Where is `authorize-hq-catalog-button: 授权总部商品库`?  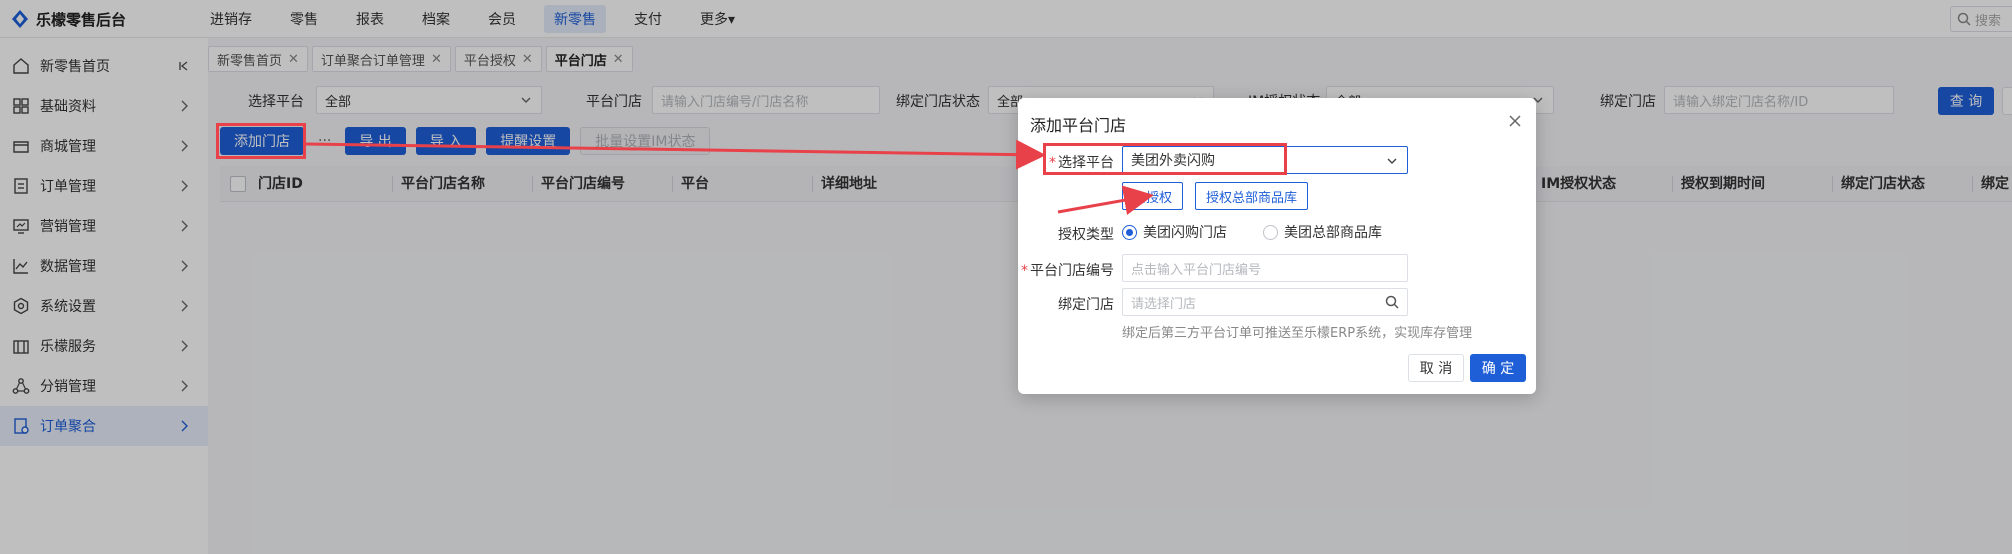 authorize-hq-catalog-button: 授权总部商品库 is located at coordinates (1252, 196).